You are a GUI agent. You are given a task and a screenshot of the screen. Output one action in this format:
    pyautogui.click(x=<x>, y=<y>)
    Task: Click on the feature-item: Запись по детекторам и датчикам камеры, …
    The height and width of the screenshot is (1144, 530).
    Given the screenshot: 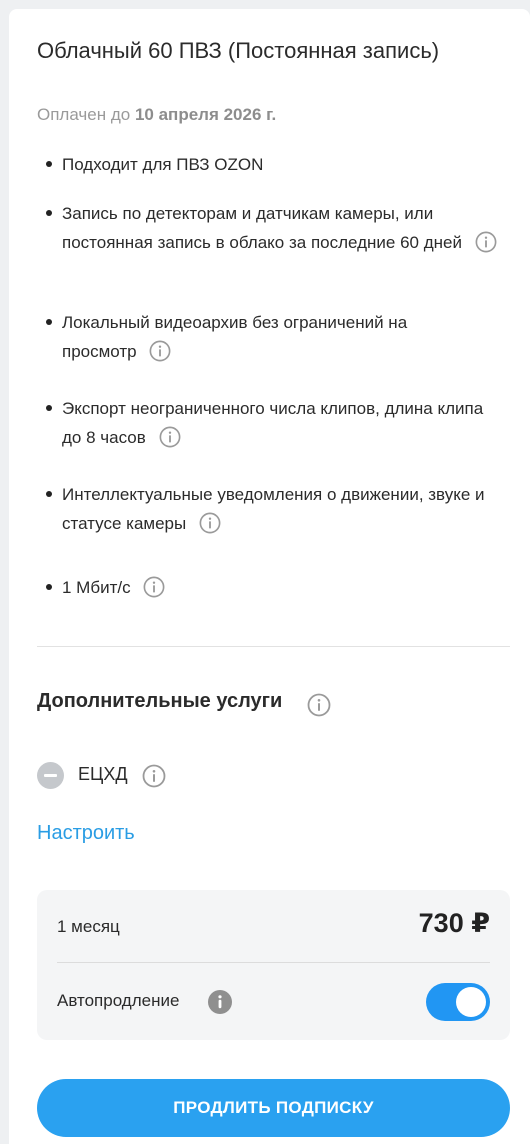 What is the action you would take?
    pyautogui.click(x=282, y=228)
    